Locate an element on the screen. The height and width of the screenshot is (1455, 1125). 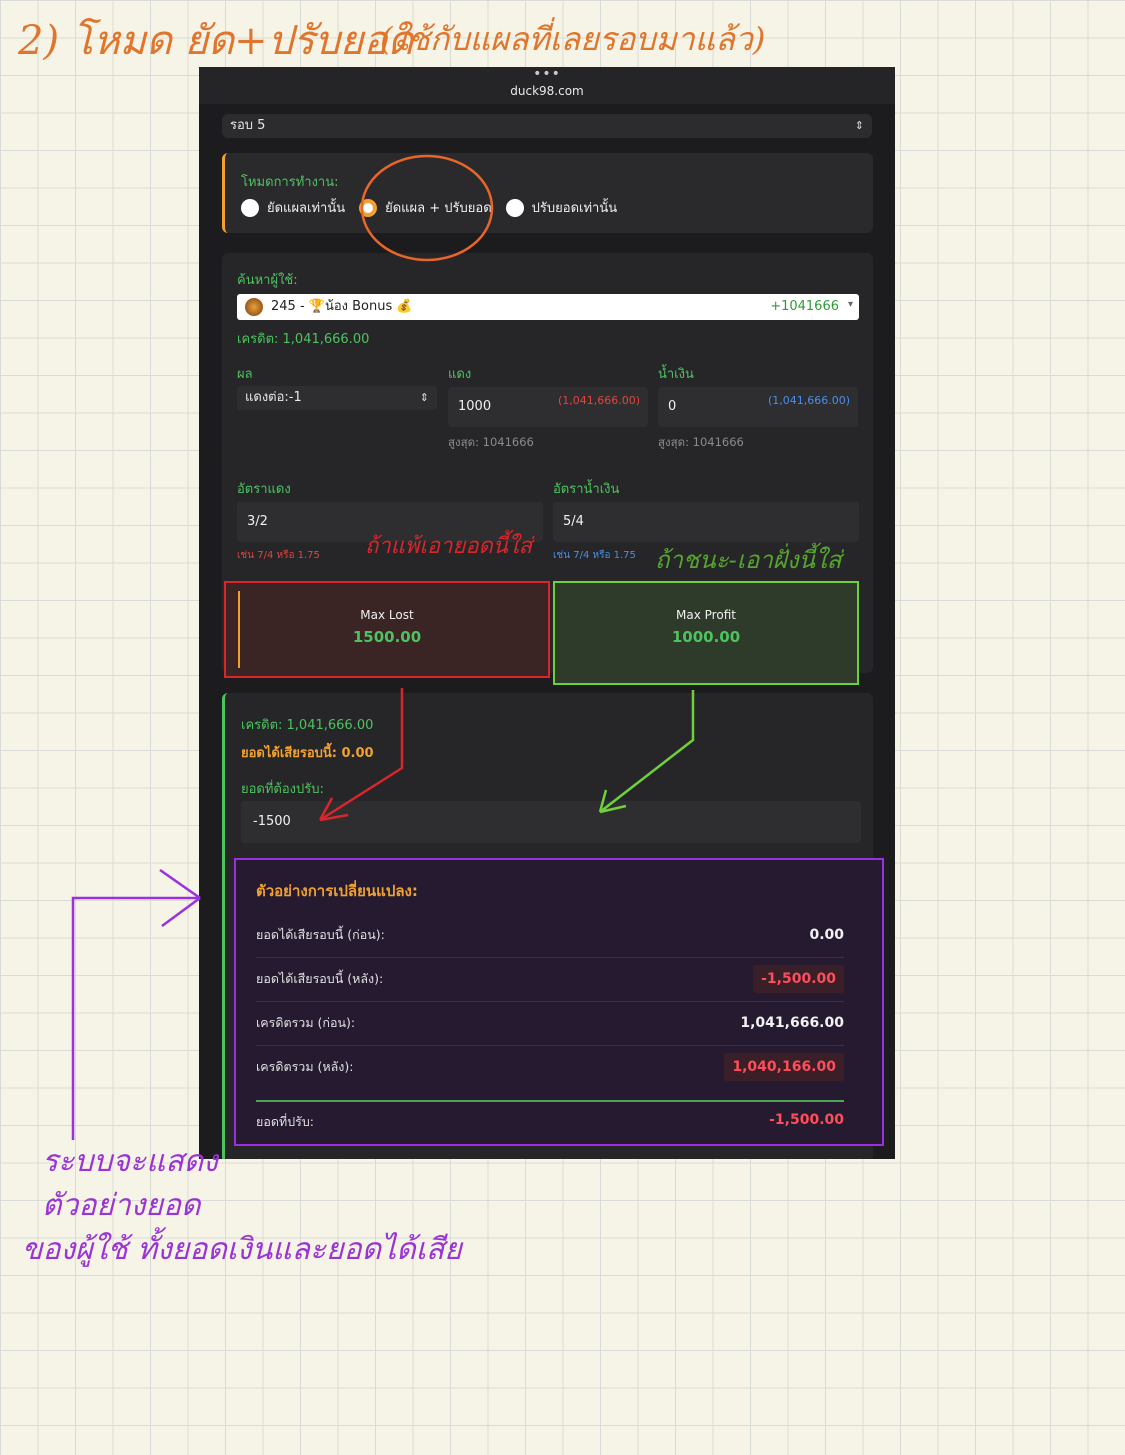
radio-selected-icon is located at coordinates (368, 207).